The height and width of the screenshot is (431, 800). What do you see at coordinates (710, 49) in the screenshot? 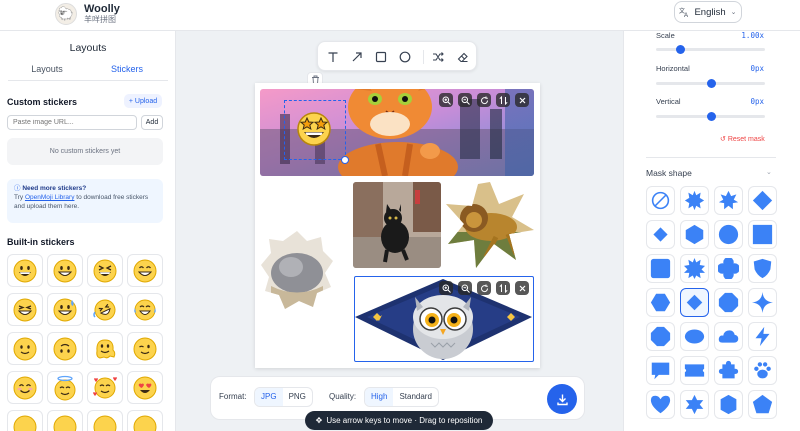
I see `scale-slider` at bounding box center [710, 49].